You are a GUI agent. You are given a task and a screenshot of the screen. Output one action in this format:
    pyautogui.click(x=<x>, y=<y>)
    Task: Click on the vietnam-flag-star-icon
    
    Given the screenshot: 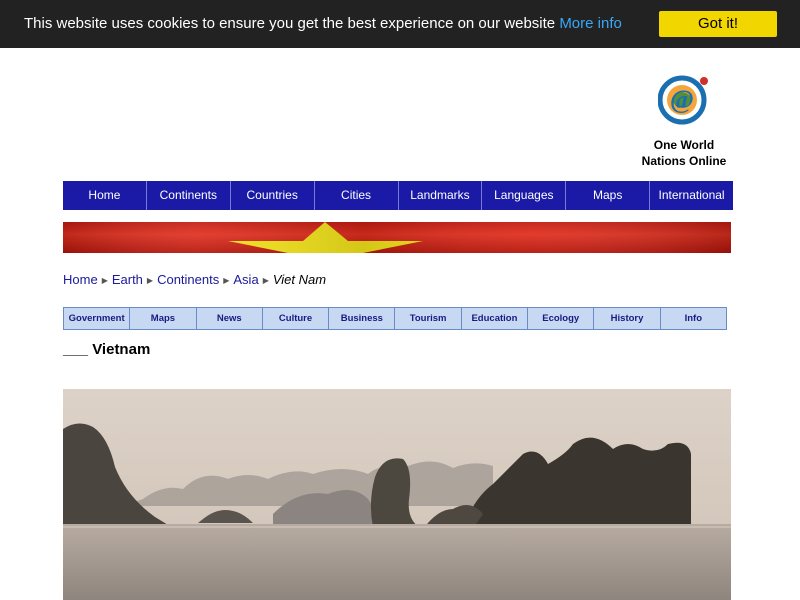 What is the action you would take?
    pyautogui.click(x=397, y=237)
    